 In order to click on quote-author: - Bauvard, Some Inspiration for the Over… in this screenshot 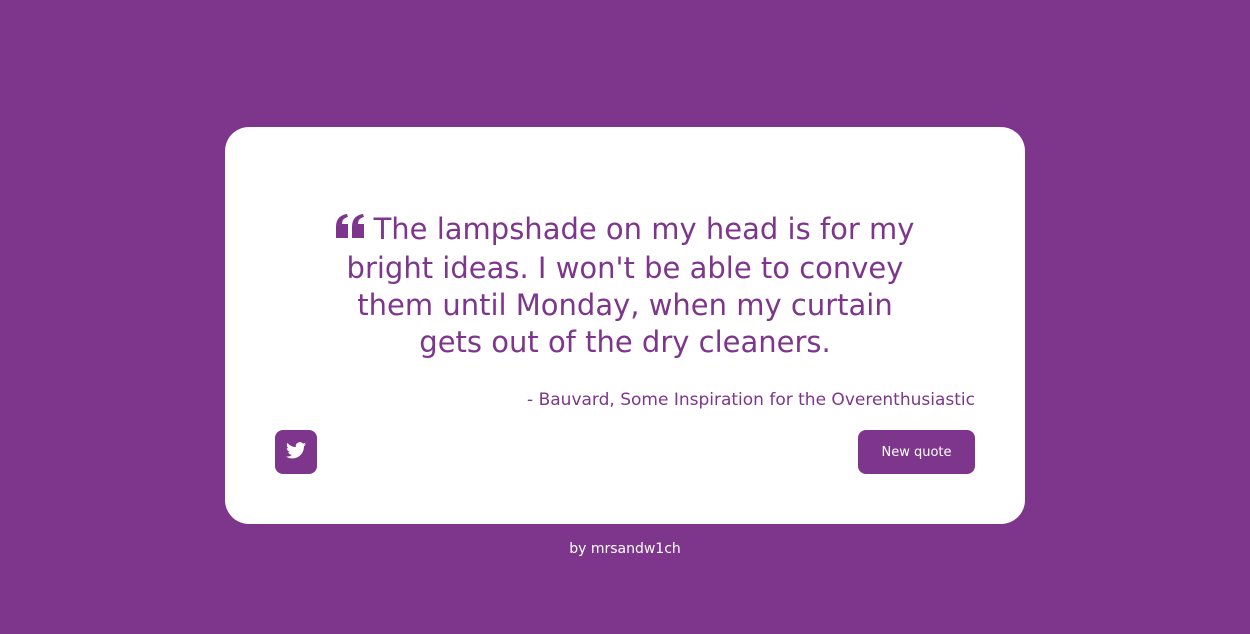, I will do `click(751, 400)`.